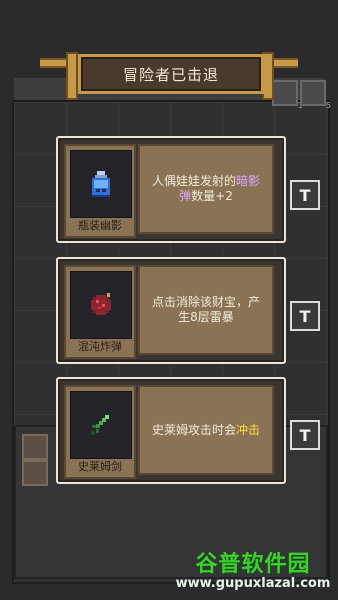 Image resolution: width=338 pixels, height=600 pixels. Describe the element at coordinates (248, 429) in the screenshot. I see `desc-highlight: 冲击` at that location.